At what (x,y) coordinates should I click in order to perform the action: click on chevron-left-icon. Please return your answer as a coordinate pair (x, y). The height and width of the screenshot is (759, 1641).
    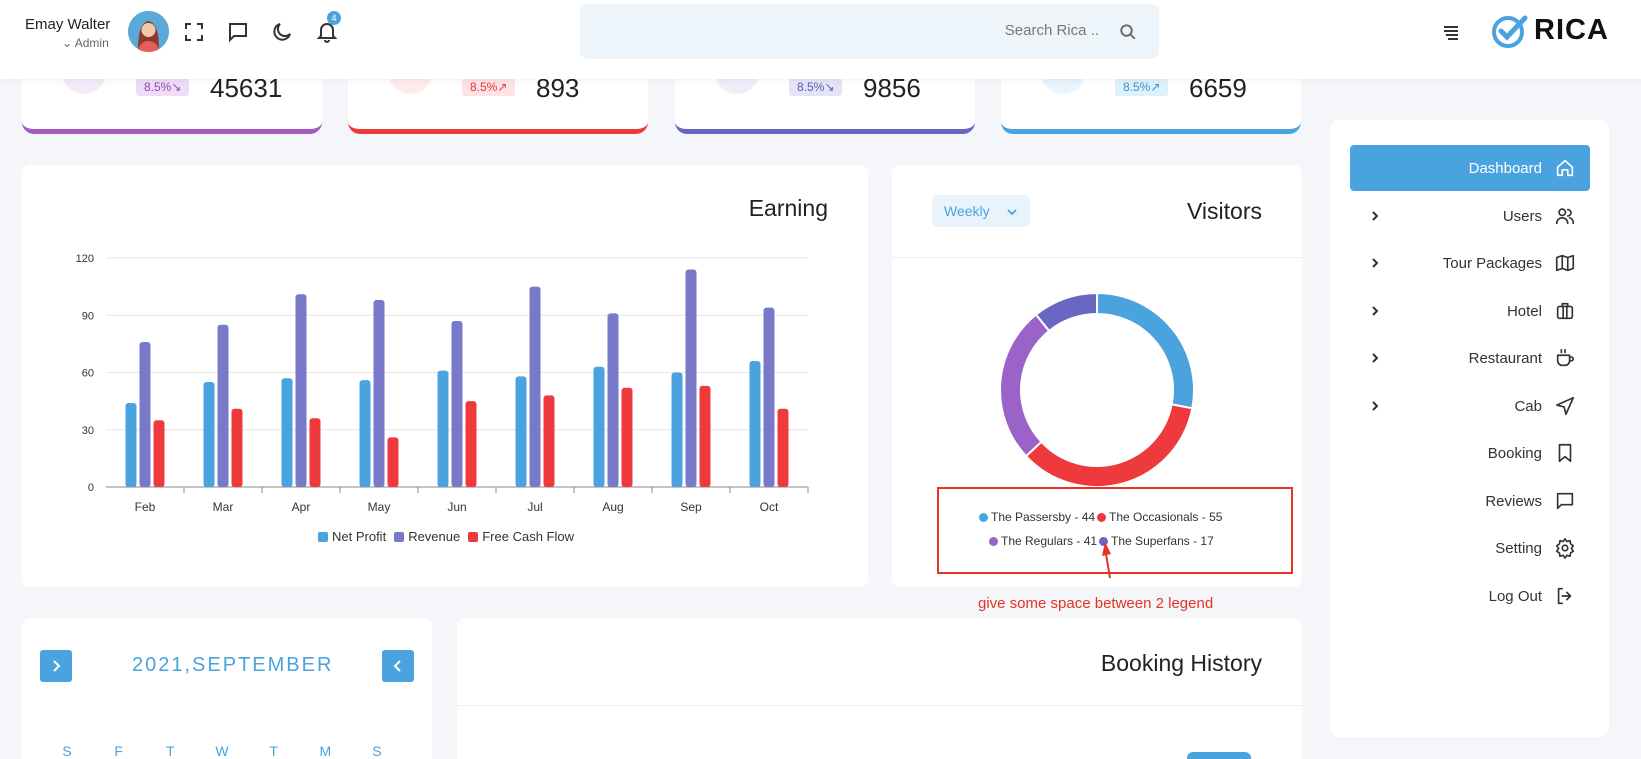
    Looking at the image, I should click on (397, 666).